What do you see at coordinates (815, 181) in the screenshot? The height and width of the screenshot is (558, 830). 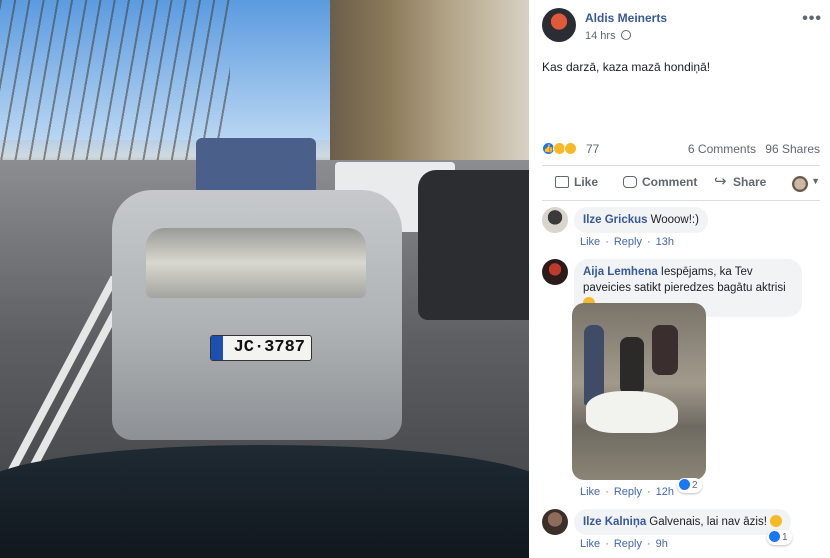 I see `chevron-down-icon: ▼` at bounding box center [815, 181].